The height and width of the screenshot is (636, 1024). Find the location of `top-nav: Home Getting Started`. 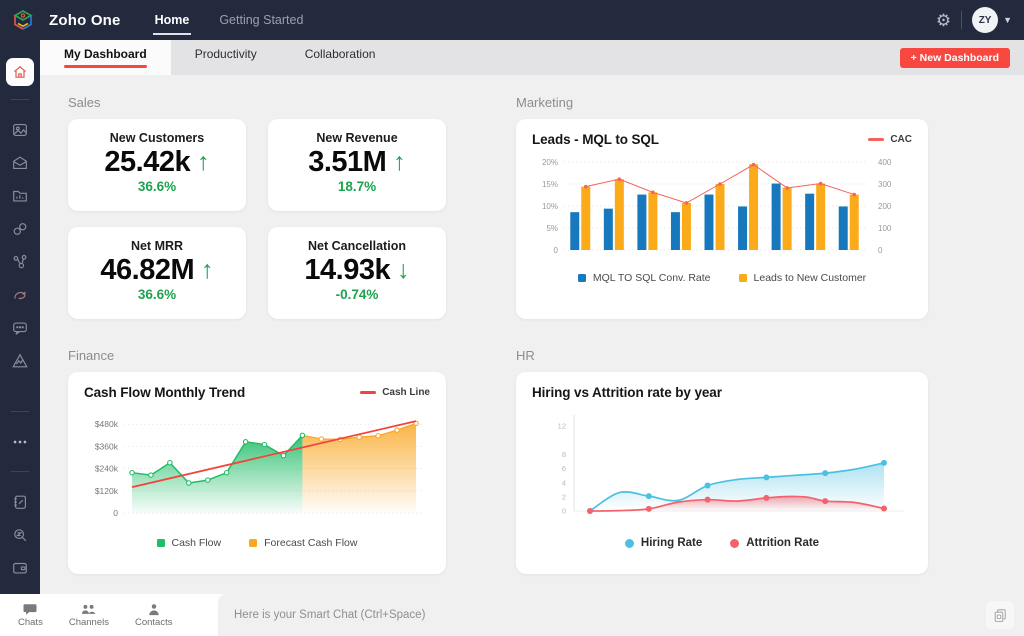

top-nav: Home Getting Started is located at coordinates (229, 22).